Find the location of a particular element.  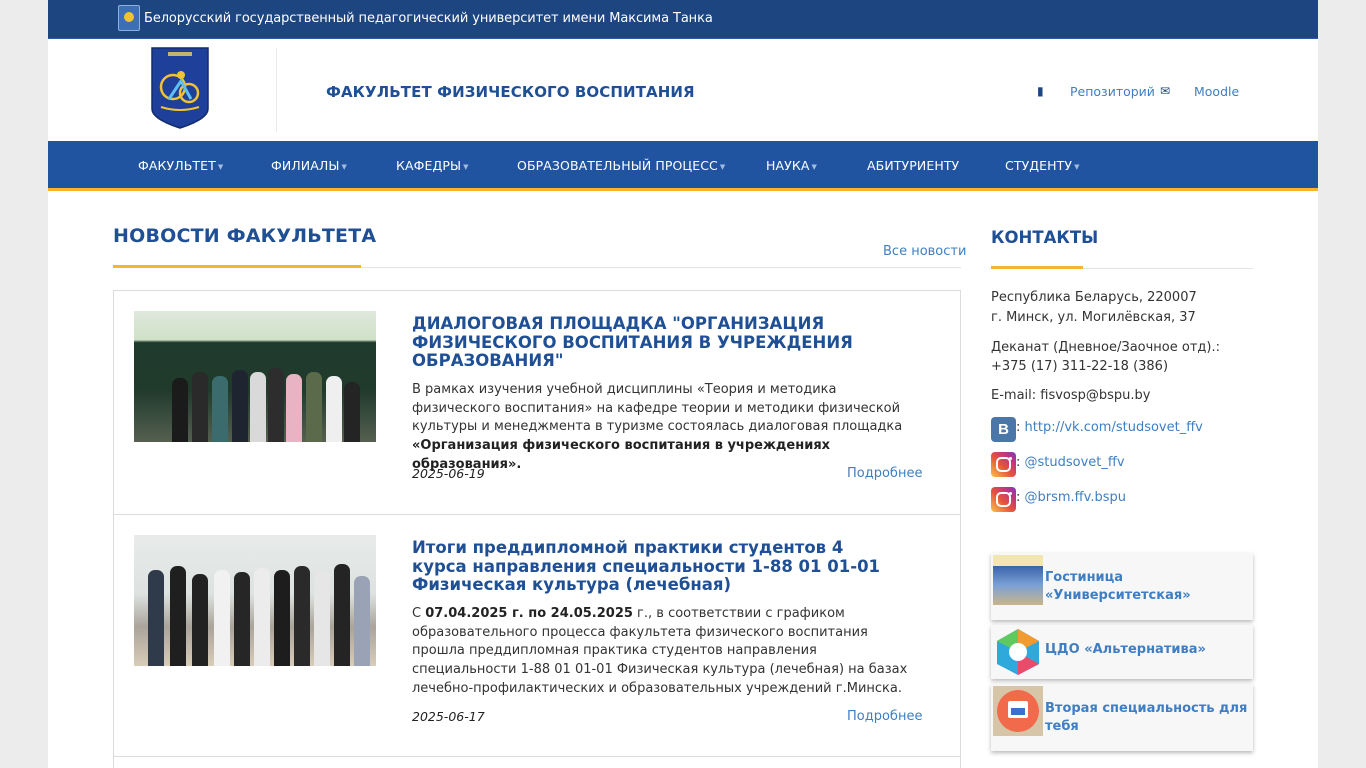

envelope-icon: ✉ is located at coordinates (1165, 91).